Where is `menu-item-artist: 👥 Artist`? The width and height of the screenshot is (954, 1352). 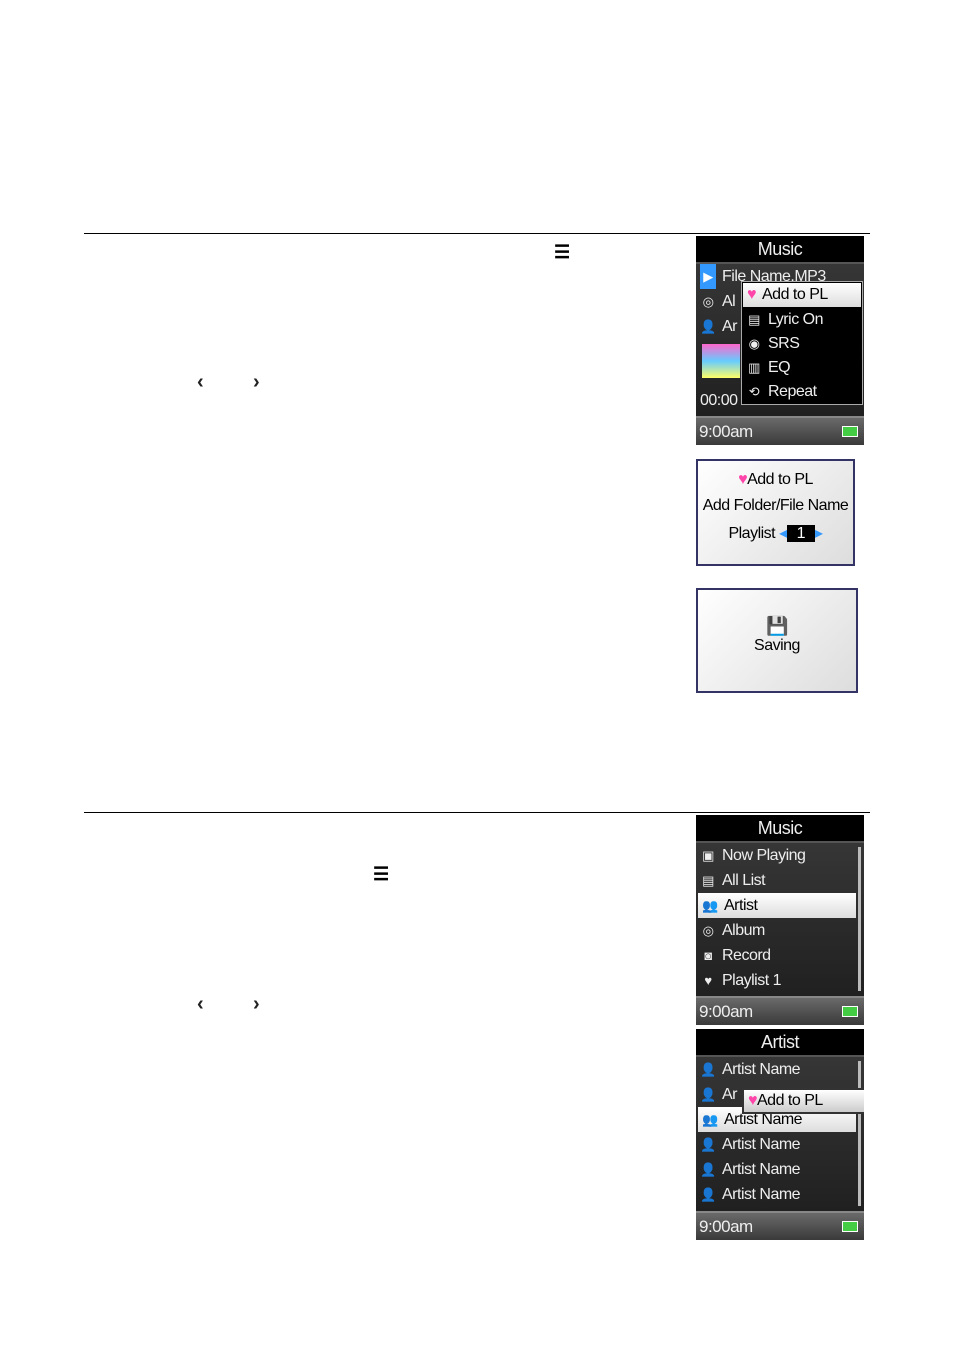 menu-item-artist: 👥 Artist is located at coordinates (777, 905).